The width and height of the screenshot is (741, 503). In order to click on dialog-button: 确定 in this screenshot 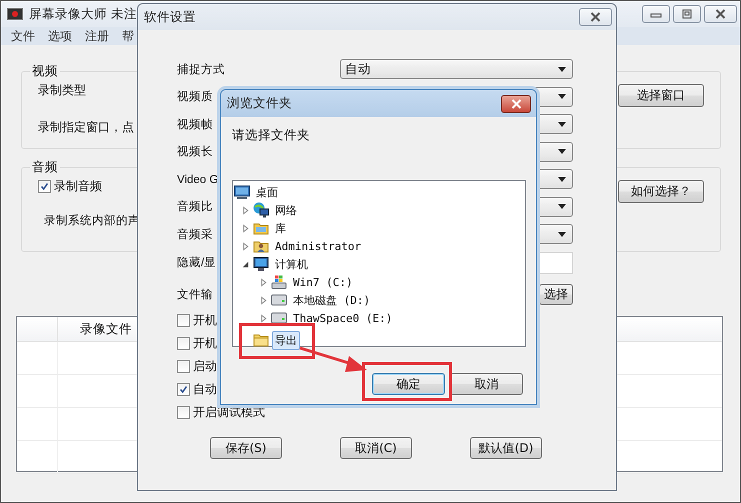, I will do `click(408, 384)`.